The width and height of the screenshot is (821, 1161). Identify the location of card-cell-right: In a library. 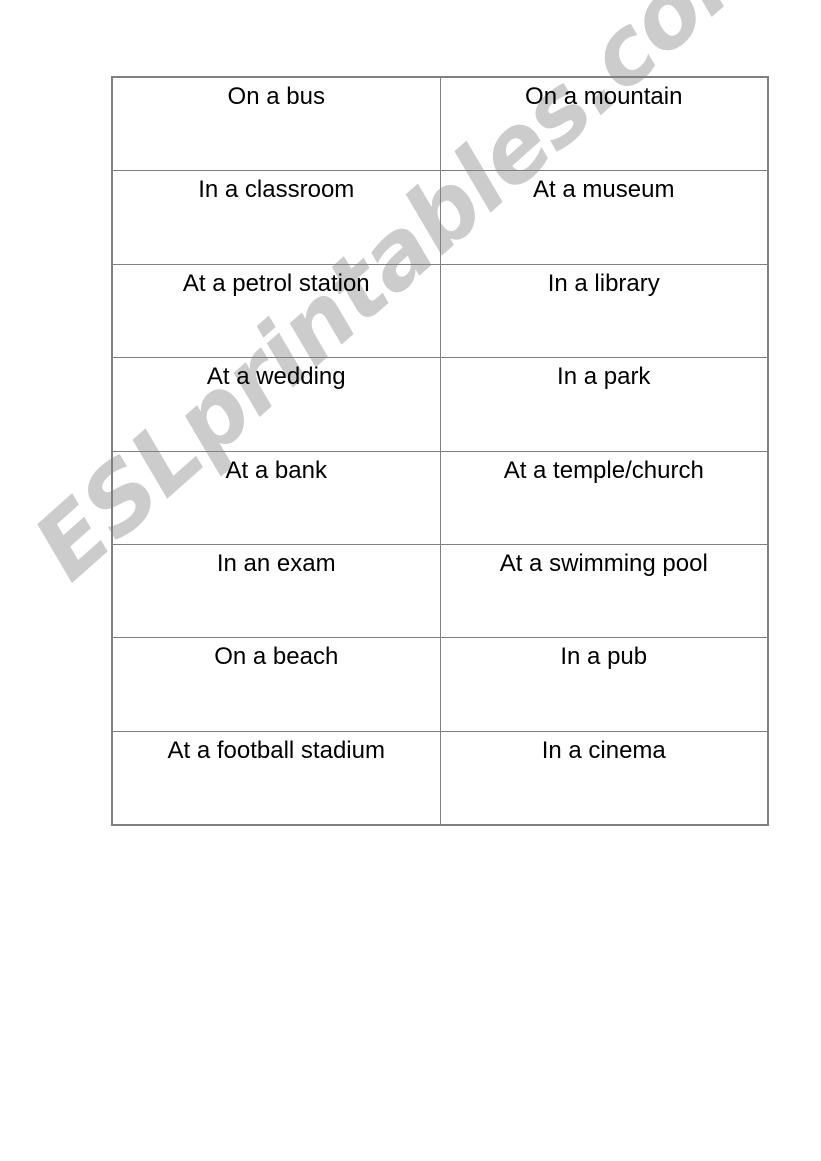
(603, 311).